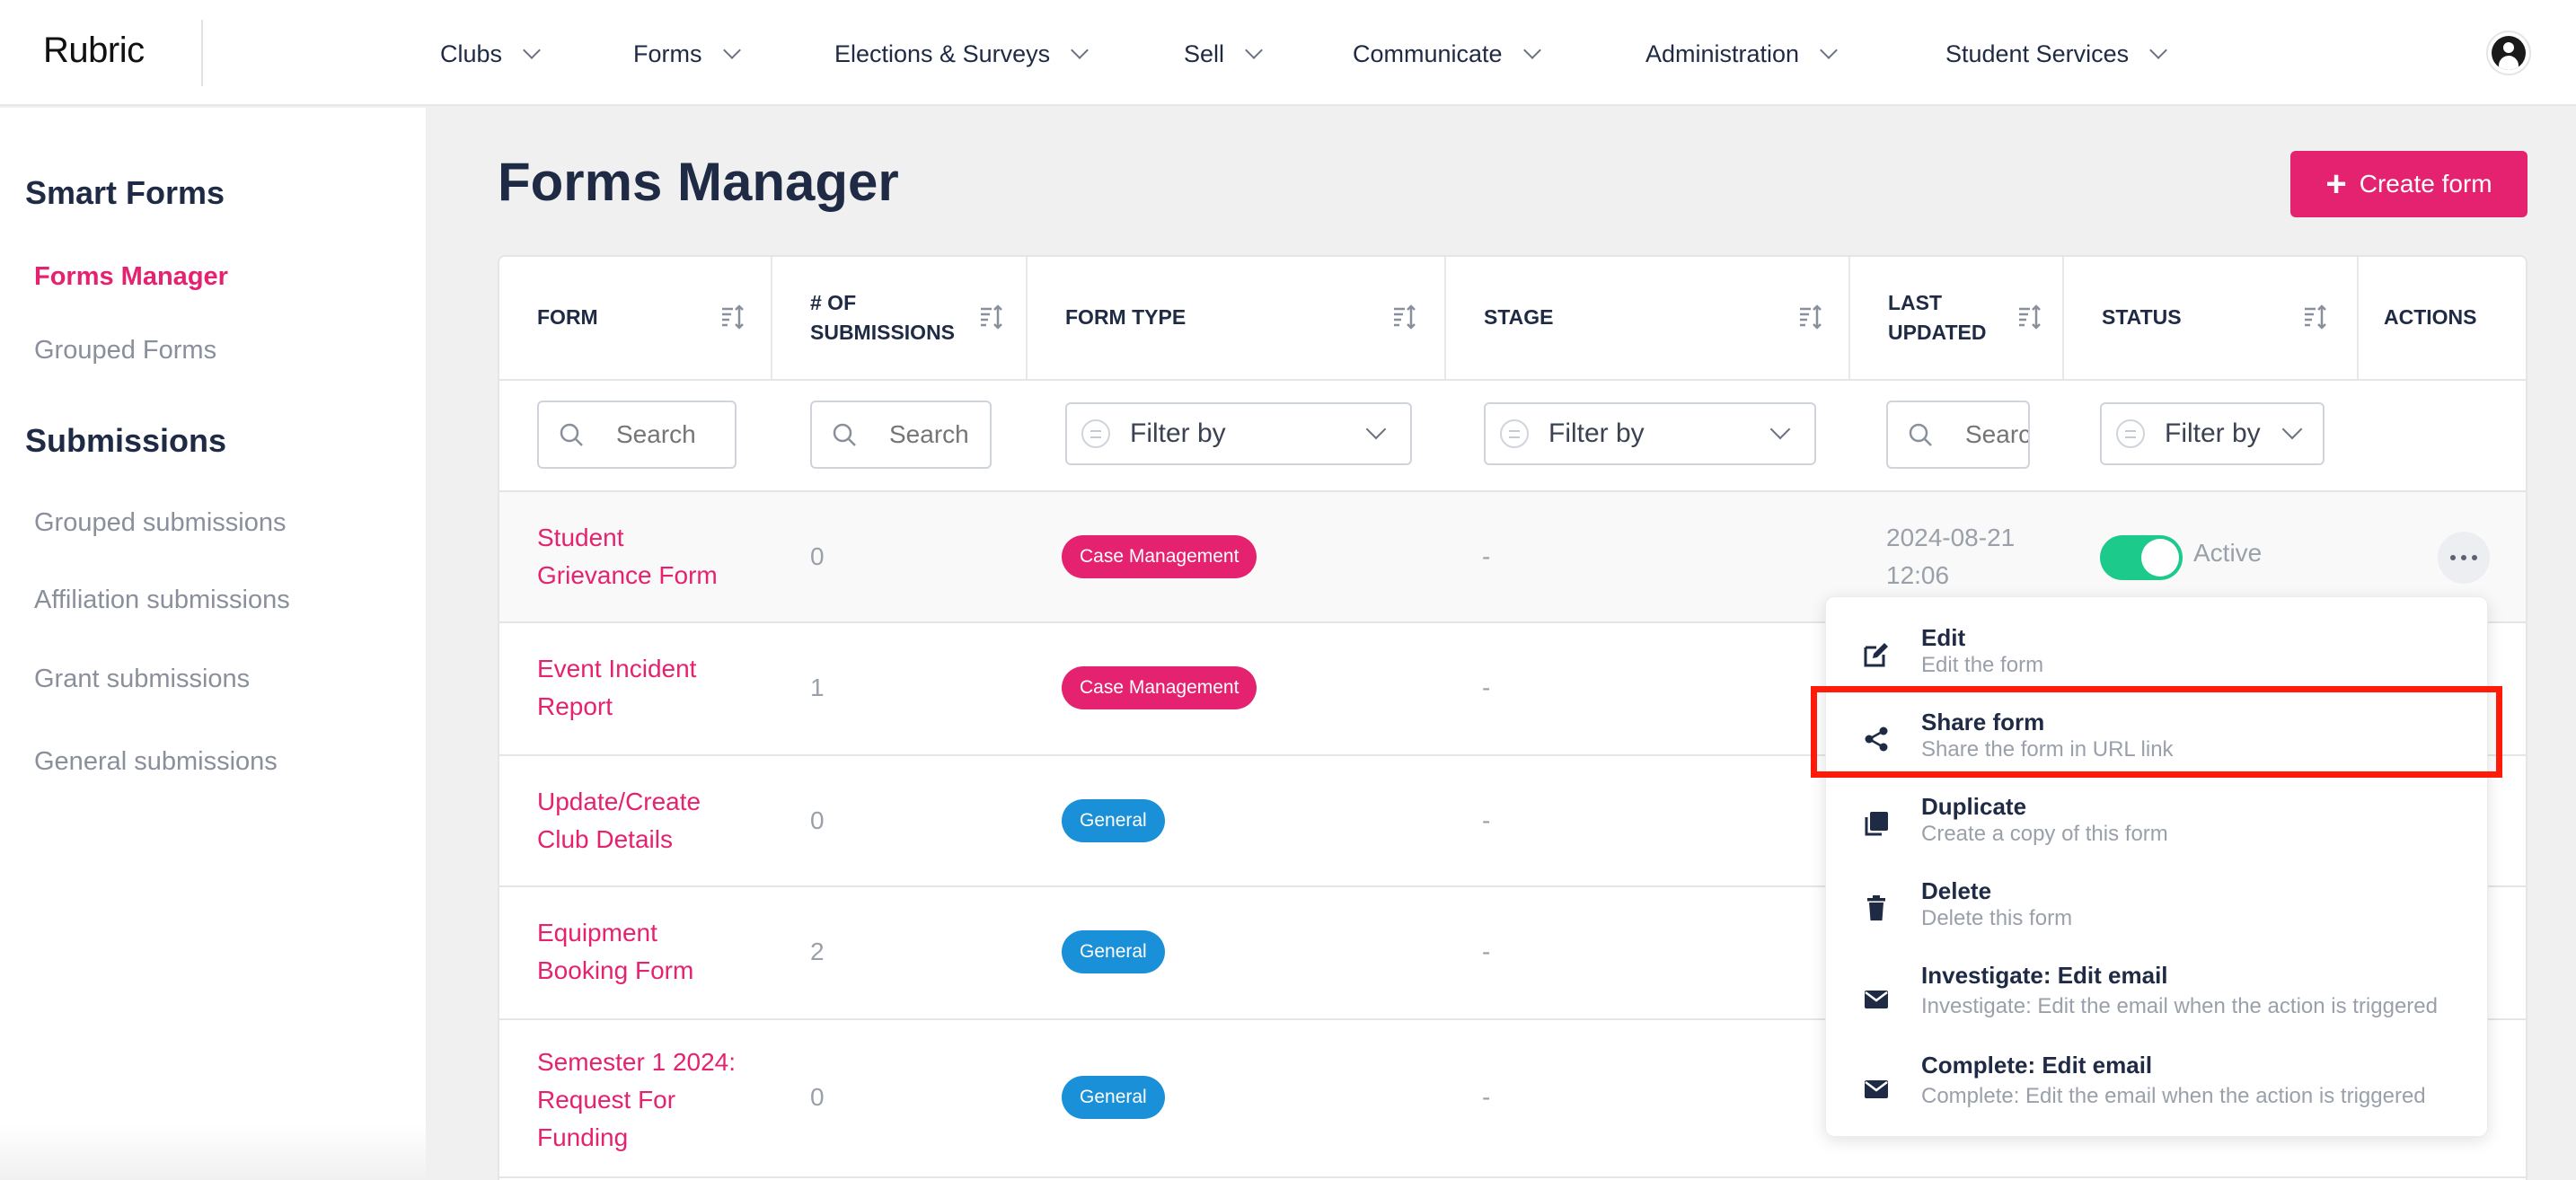 Image resolution: width=2576 pixels, height=1180 pixels. Describe the element at coordinates (2044, 976) in the screenshot. I see `menu-item-title: Investigate: Edit email` at that location.